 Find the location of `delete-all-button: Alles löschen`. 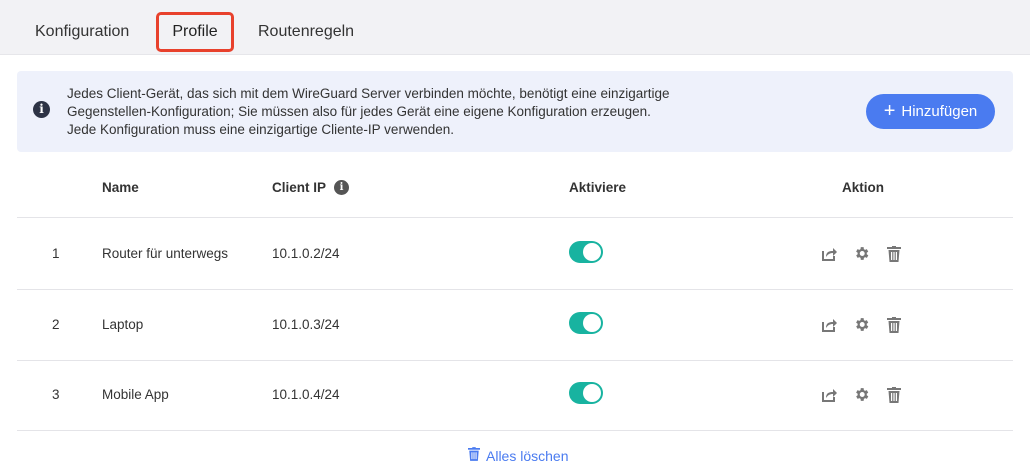

delete-all-button: Alles löschen is located at coordinates (518, 455).